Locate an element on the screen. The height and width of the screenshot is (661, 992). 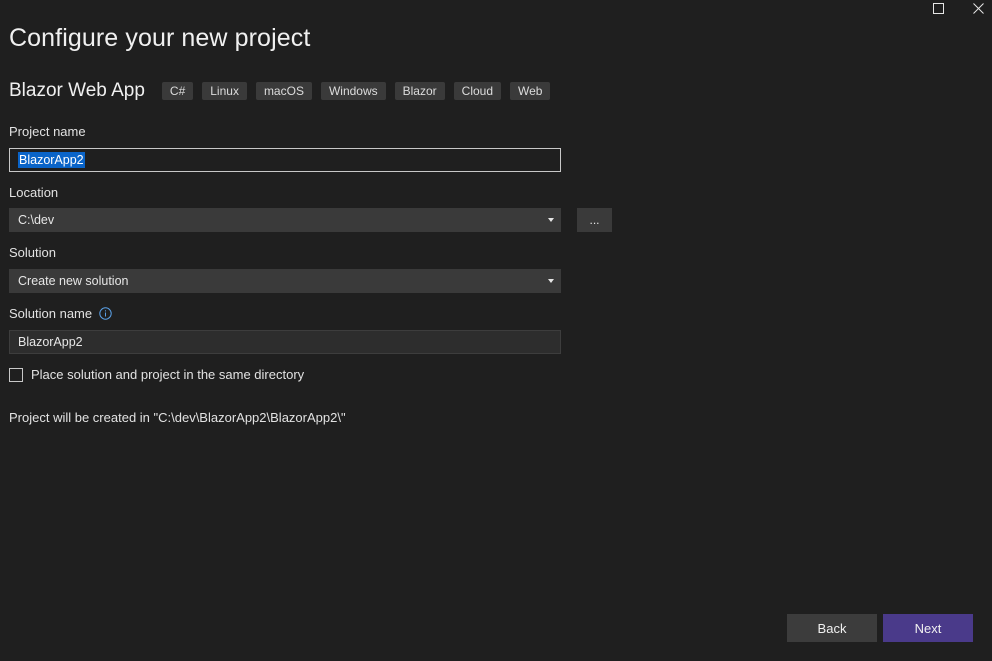
maximize-icon is located at coordinates (938, 8).